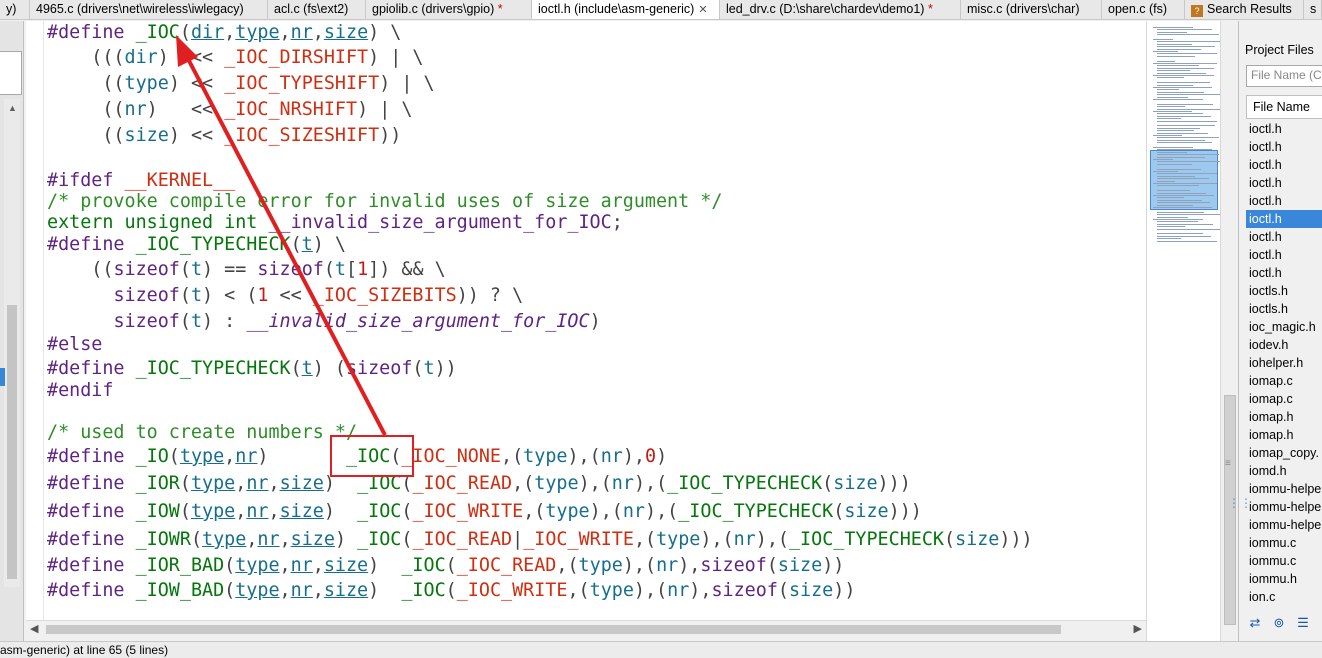 The height and width of the screenshot is (658, 1322). I want to click on tab-led-drv-c: led_drv.c (D:\share\chardev\demo1) *, so click(840, 9).